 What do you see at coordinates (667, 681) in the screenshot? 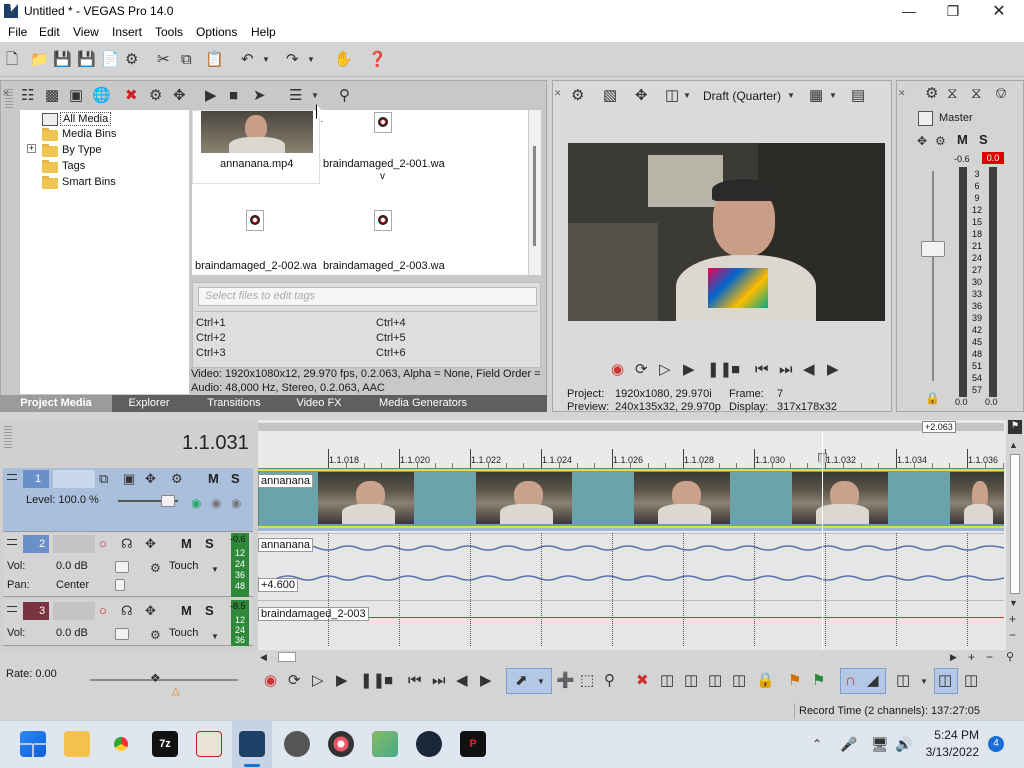
I see `trim-icon: ◫` at bounding box center [667, 681].